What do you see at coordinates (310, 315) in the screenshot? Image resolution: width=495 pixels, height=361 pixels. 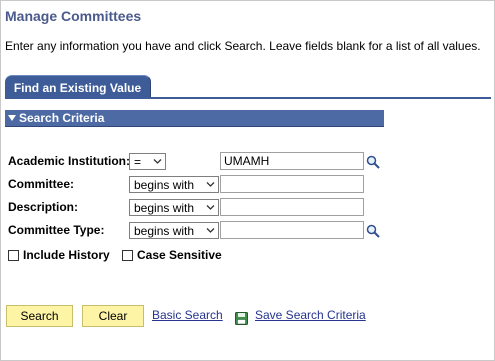 I see `save-search-criteria-link: Save Search Criteria` at bounding box center [310, 315].